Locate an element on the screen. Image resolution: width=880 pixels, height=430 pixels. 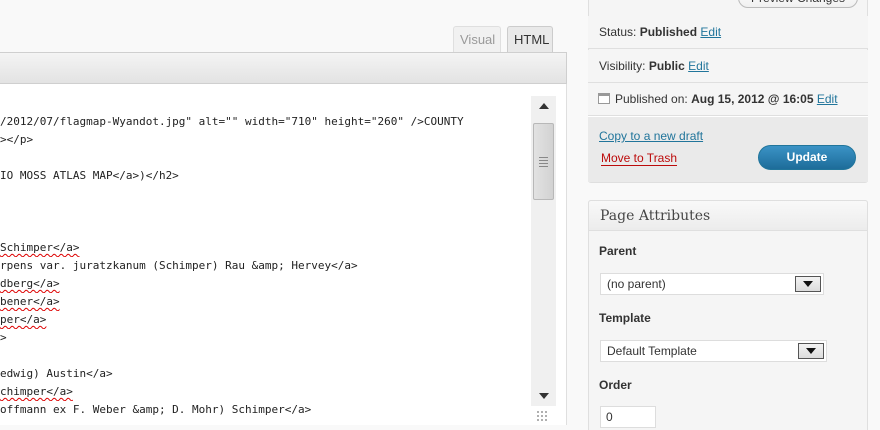
tab-visual: Visual is located at coordinates (477, 39).